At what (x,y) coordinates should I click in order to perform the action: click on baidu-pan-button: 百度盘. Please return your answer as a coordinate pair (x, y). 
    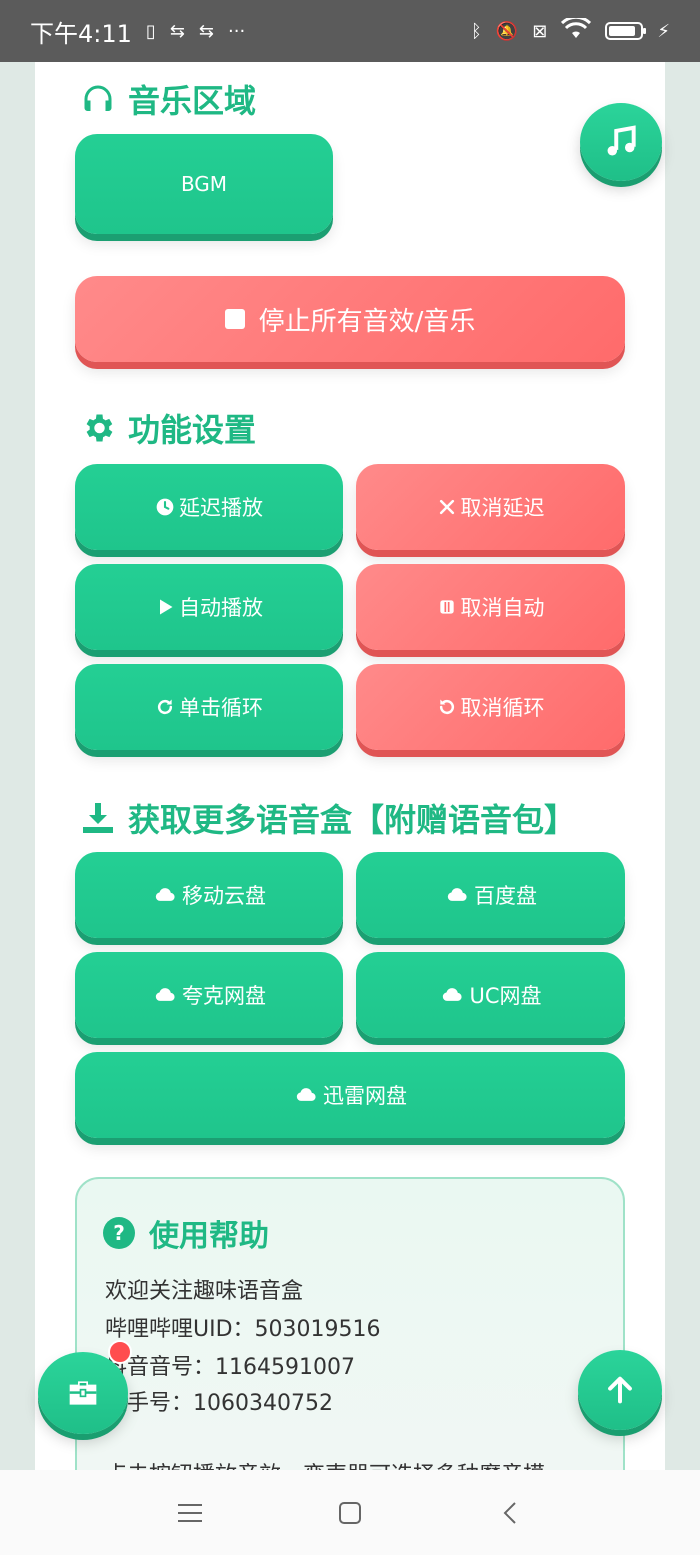
    Looking at the image, I should click on (490, 895).